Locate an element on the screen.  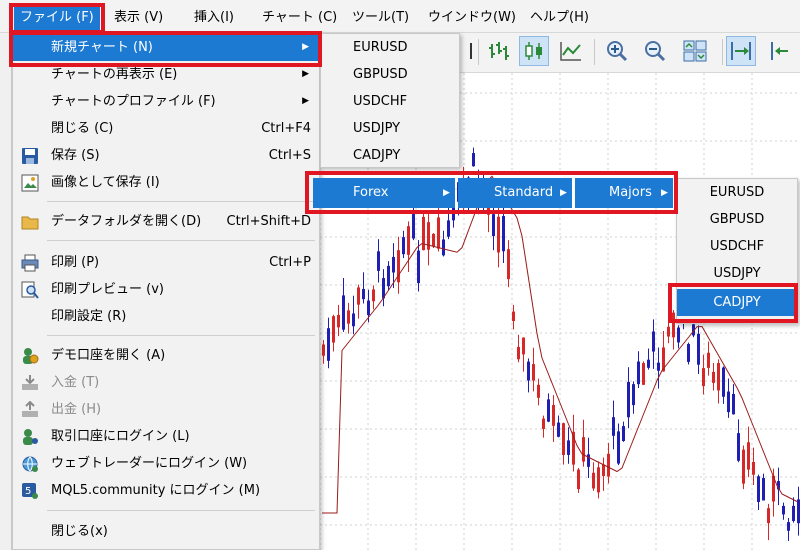
tile-windows-icon is located at coordinates (695, 51).